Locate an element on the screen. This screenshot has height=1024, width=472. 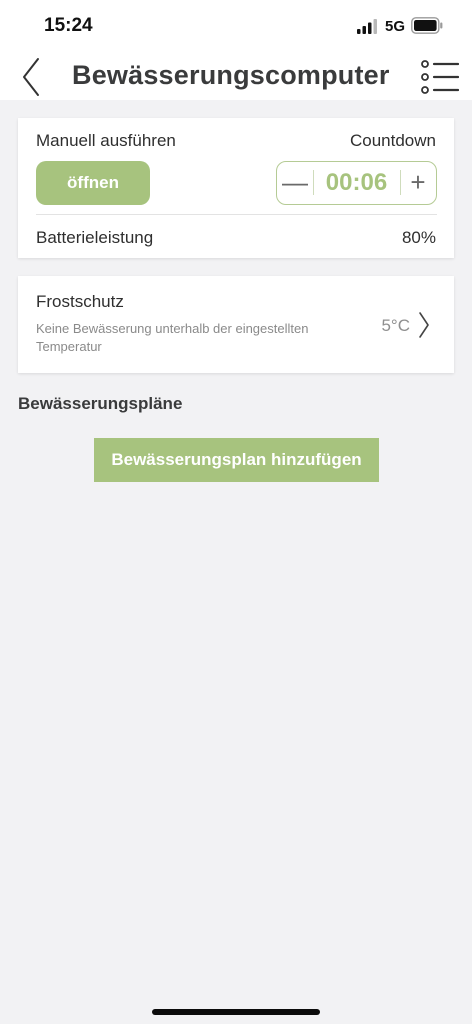
status-time: 15:24 is located at coordinates (68, 25).